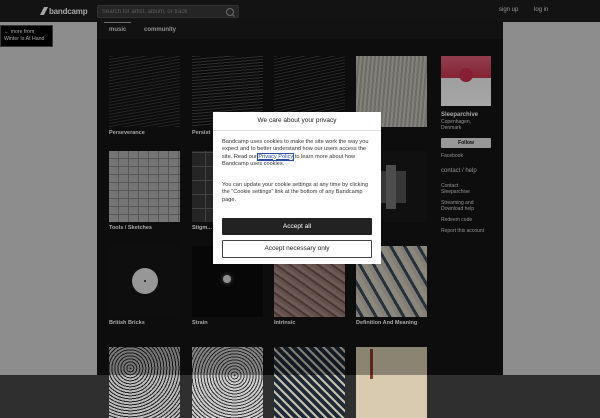 This screenshot has width=600, height=418. Describe the element at coordinates (297, 249) in the screenshot. I see `accept-necessary-button: Accept necessary only` at that location.